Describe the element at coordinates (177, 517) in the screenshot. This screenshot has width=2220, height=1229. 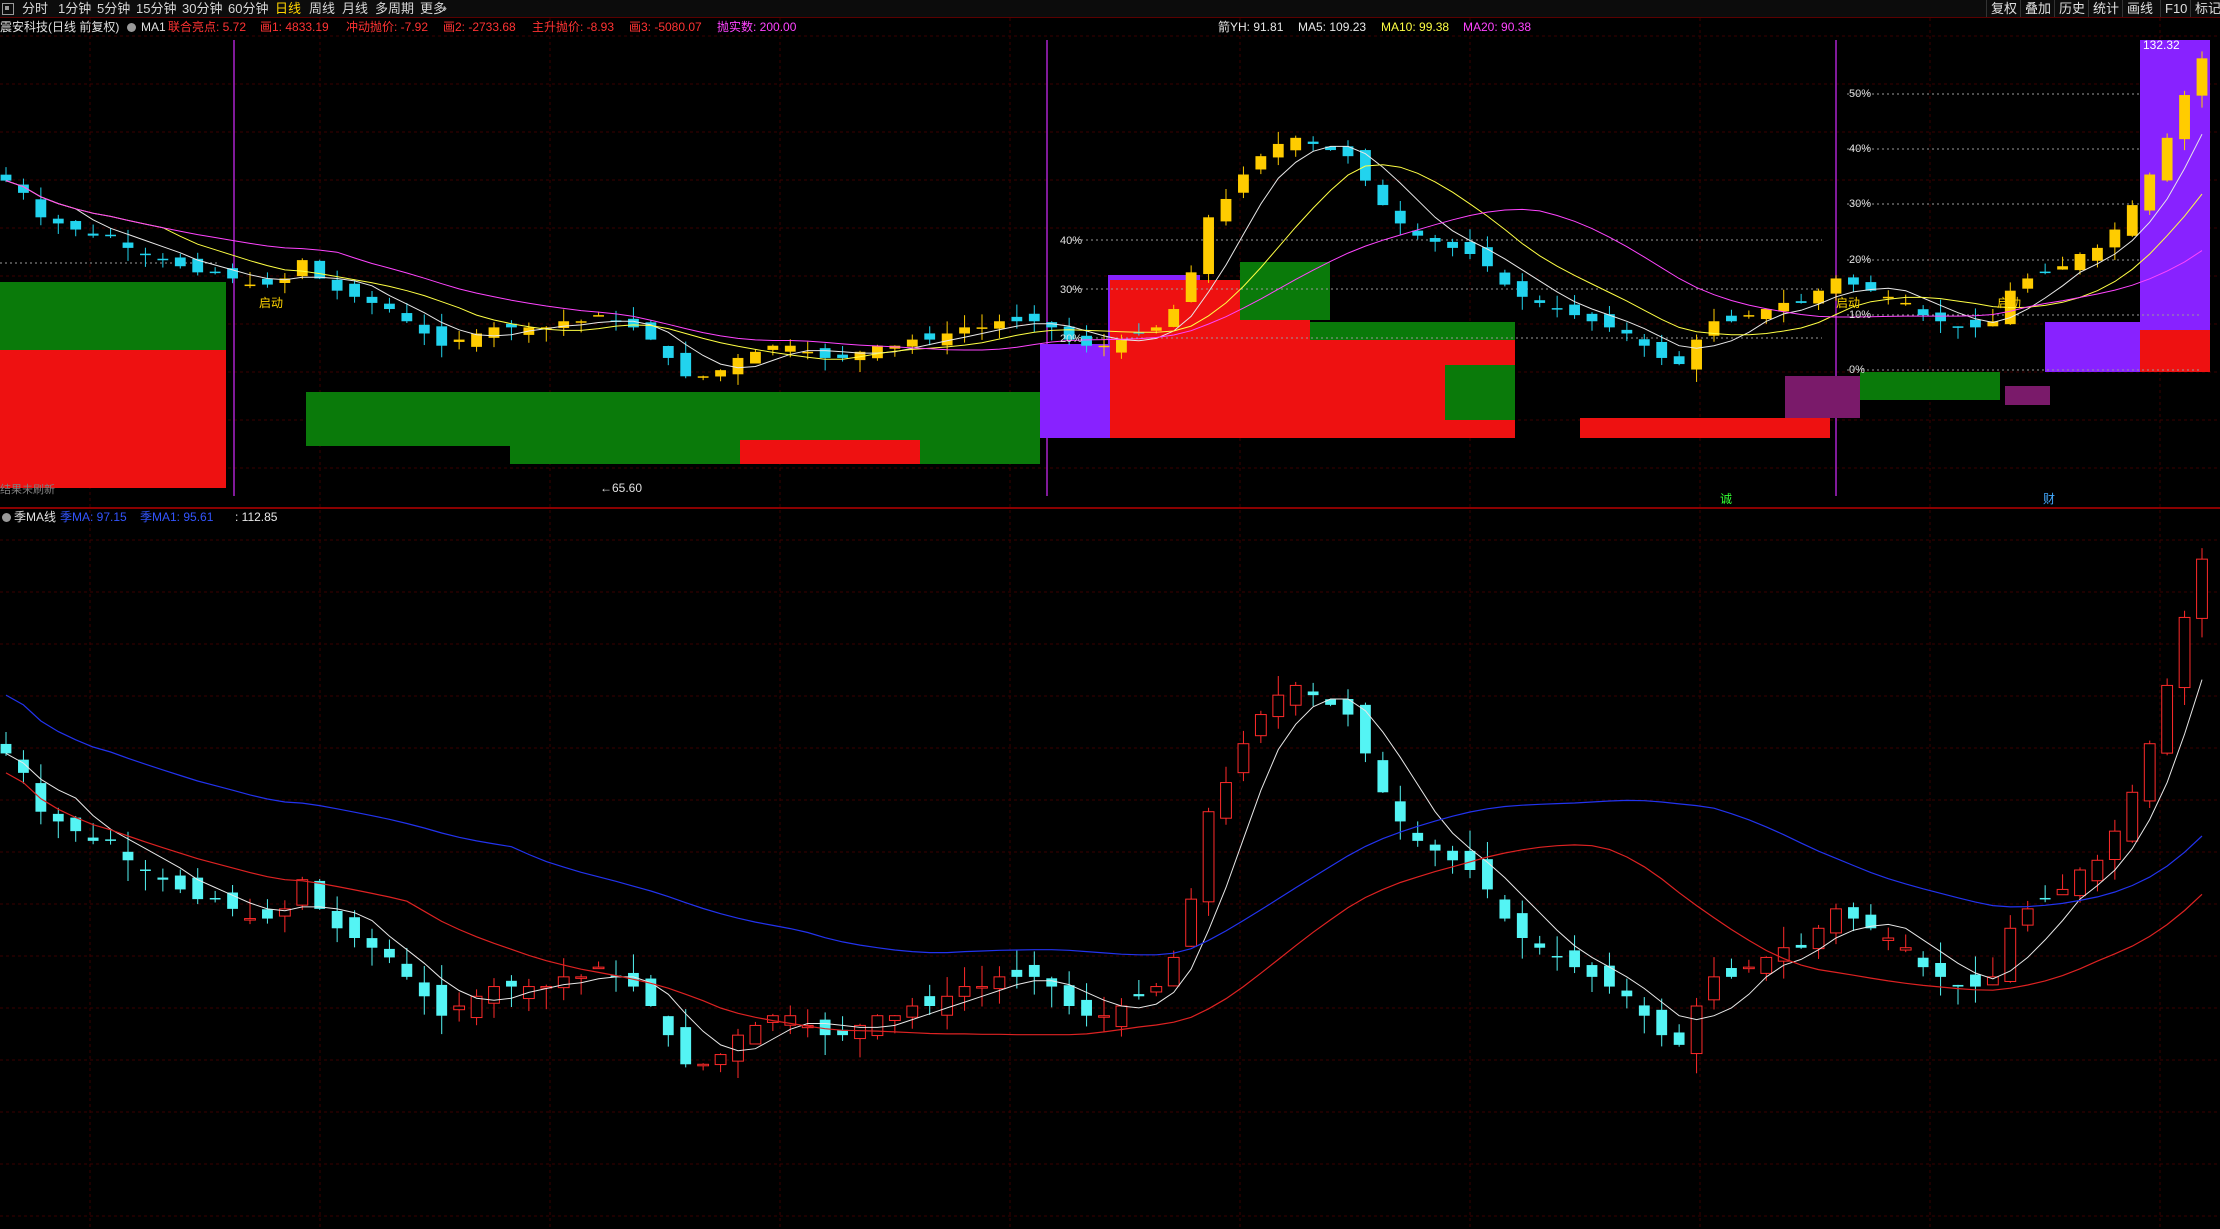
I see `sub-legend-item: 季MA1: 95.61` at that location.